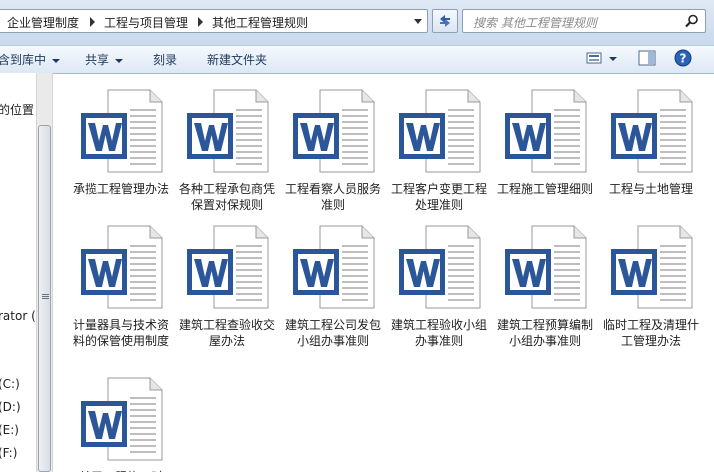 Image resolution: width=714 pixels, height=472 pixels. I want to click on file-item: 建筑工程验收小组办事准则, so click(439, 286).